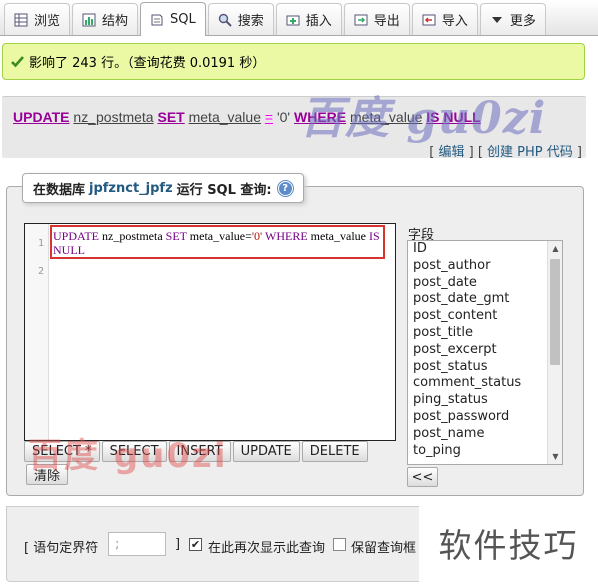 Image resolution: width=598 pixels, height=586 pixels. I want to click on column-item: post_author, so click(485, 266).